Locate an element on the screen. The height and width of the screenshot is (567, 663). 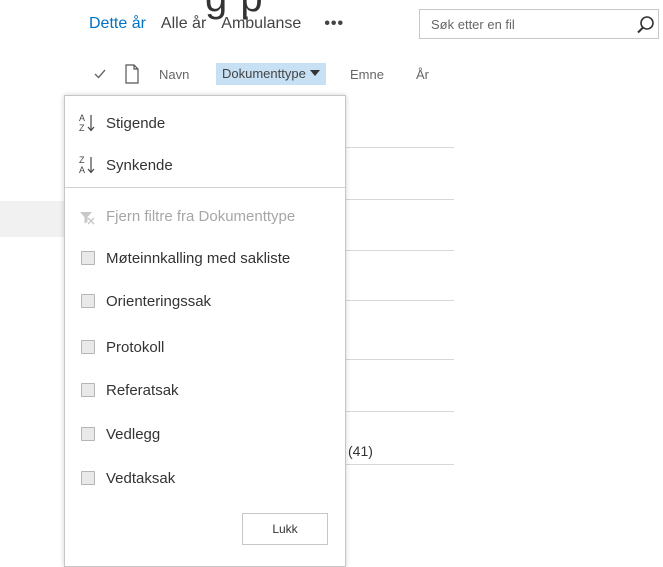
search-input is located at coordinates (526, 24).